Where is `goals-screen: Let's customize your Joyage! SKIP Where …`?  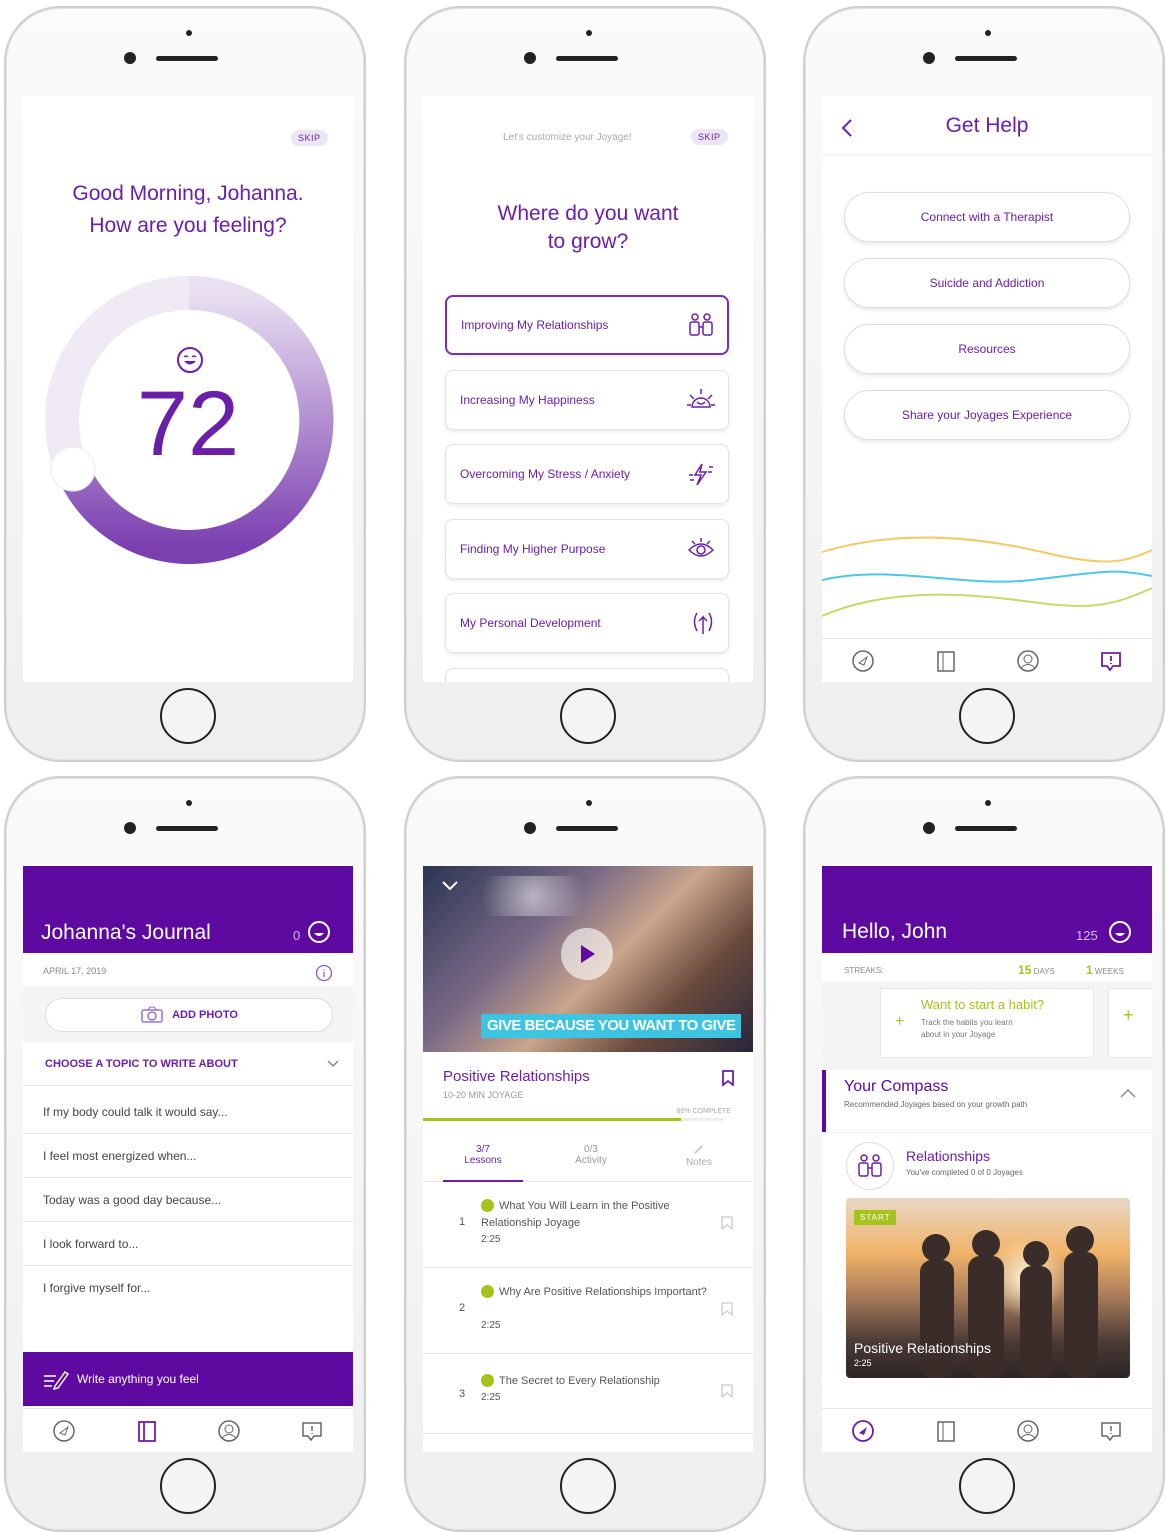 goals-screen: Let's customize your Joyage! SKIP Where … is located at coordinates (588, 389).